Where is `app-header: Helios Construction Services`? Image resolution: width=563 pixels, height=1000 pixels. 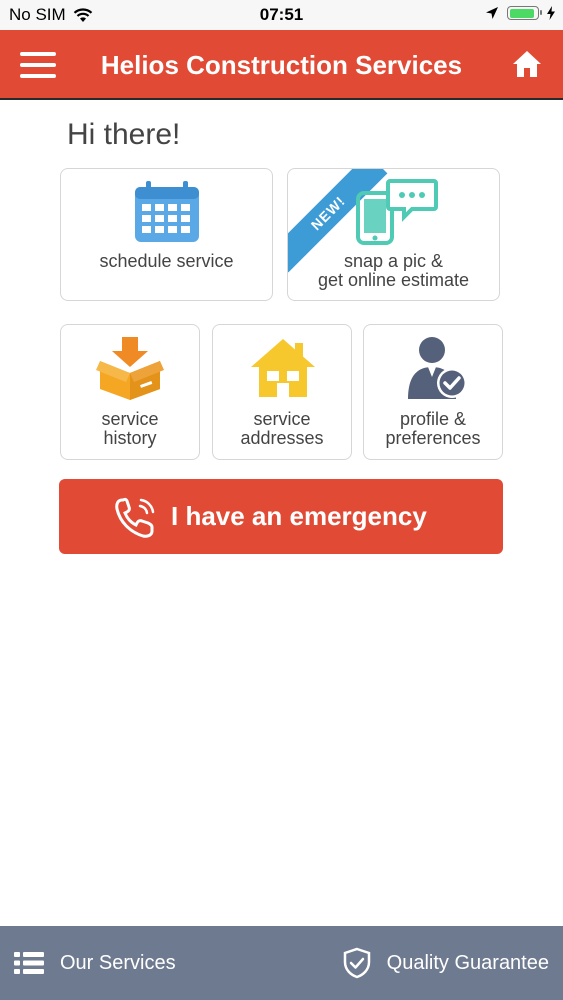
app-header: Helios Construction Services is located at coordinates (281, 65).